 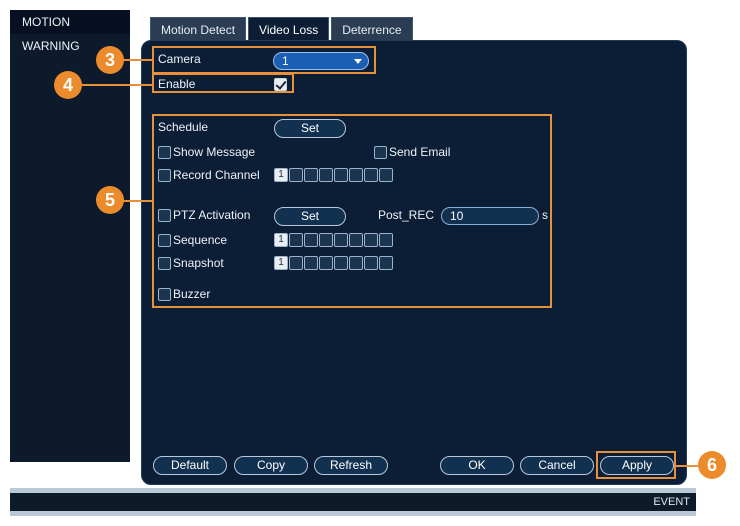 What do you see at coordinates (372, 29) in the screenshot?
I see `tab-deterrence: Deterrence` at bounding box center [372, 29].